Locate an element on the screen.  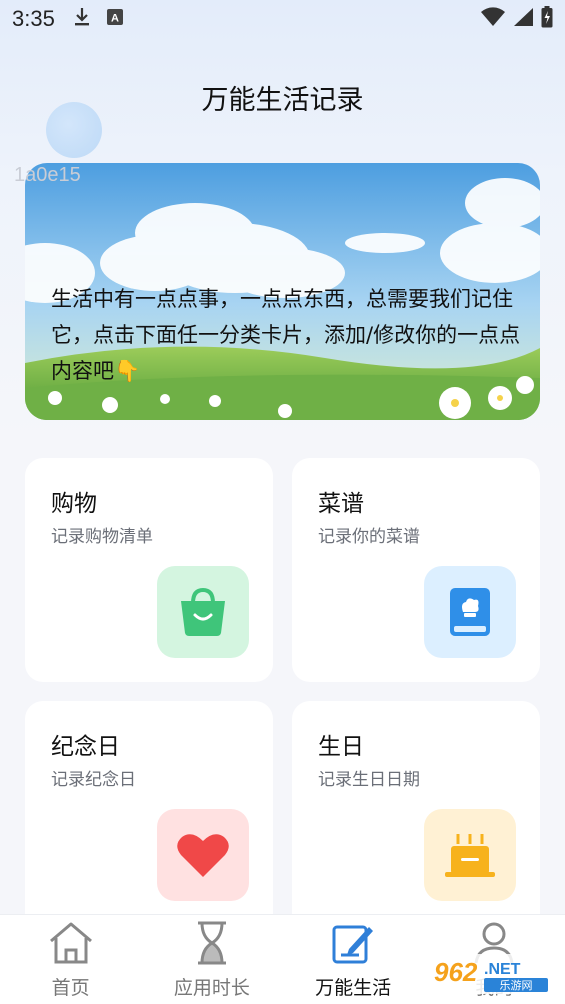
wifi-icon is located at coordinates (493, 19).